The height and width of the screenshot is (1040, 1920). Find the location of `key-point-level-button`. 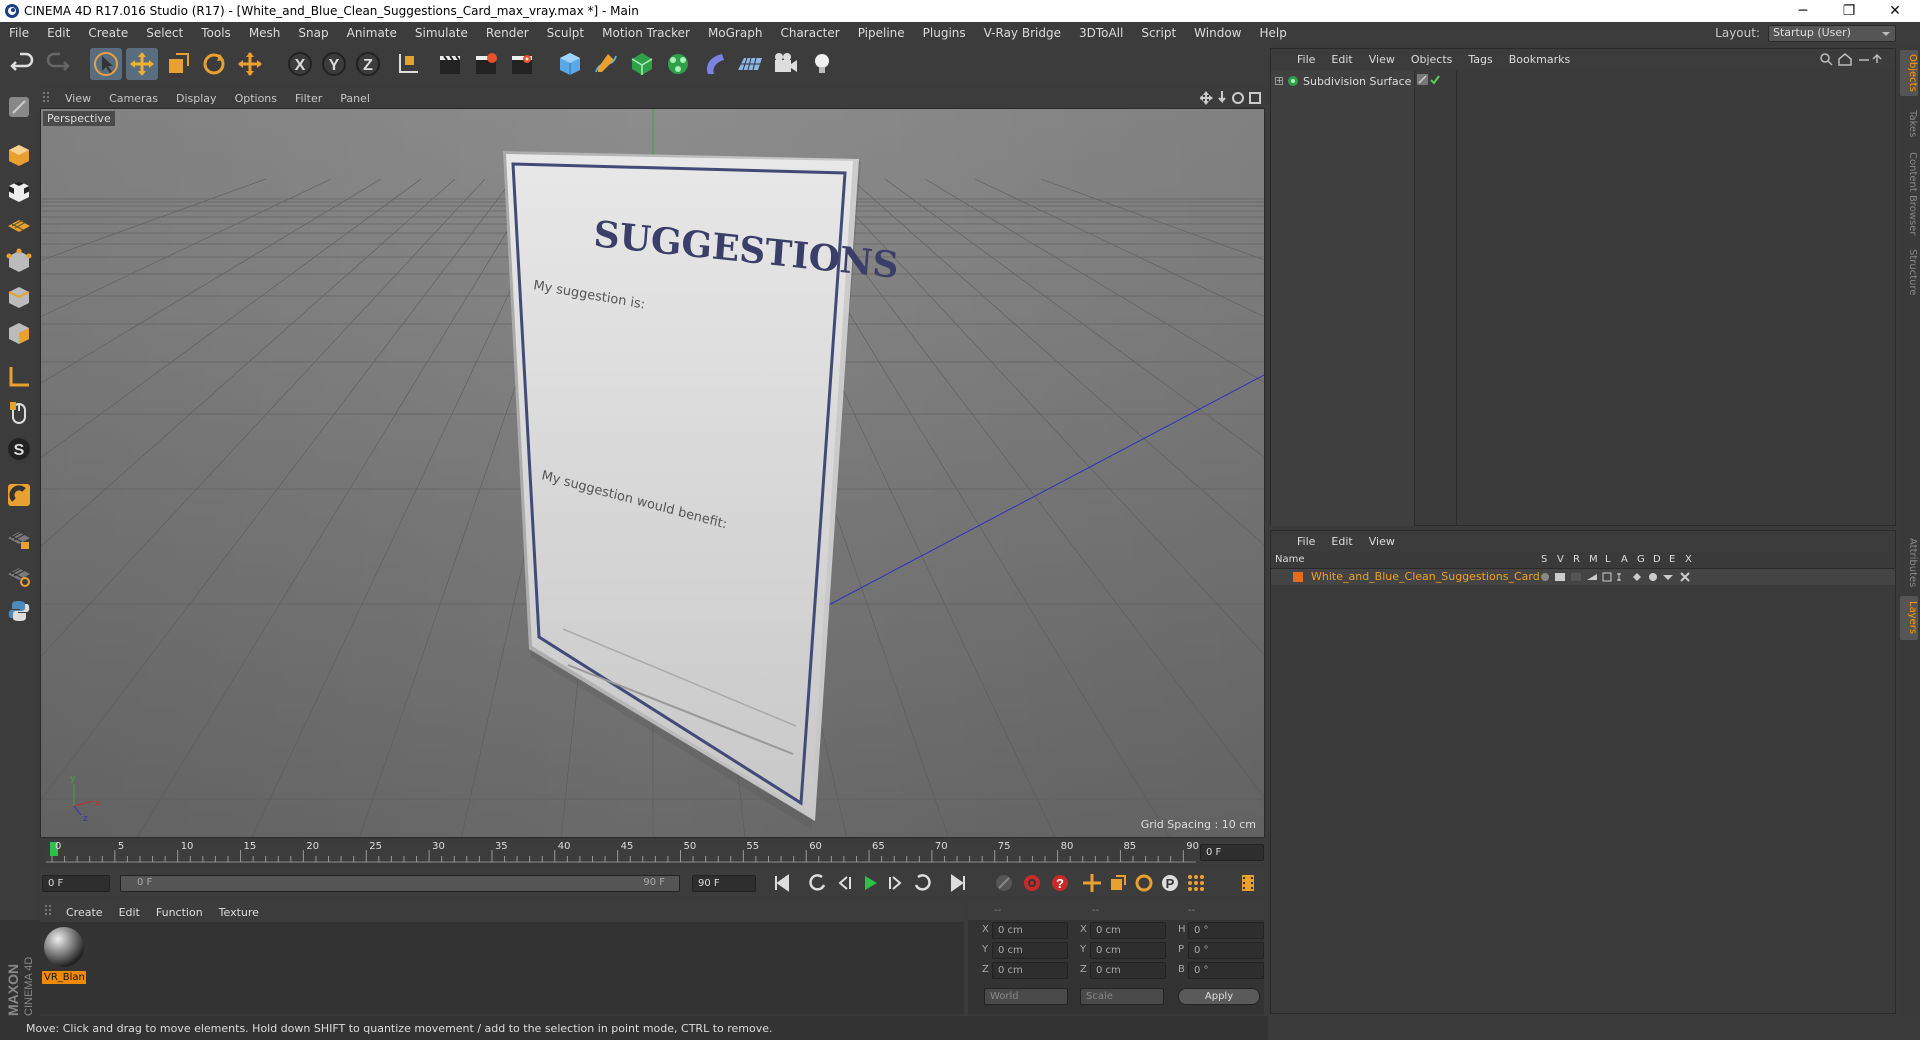

key-point-level-button is located at coordinates (1196, 883).